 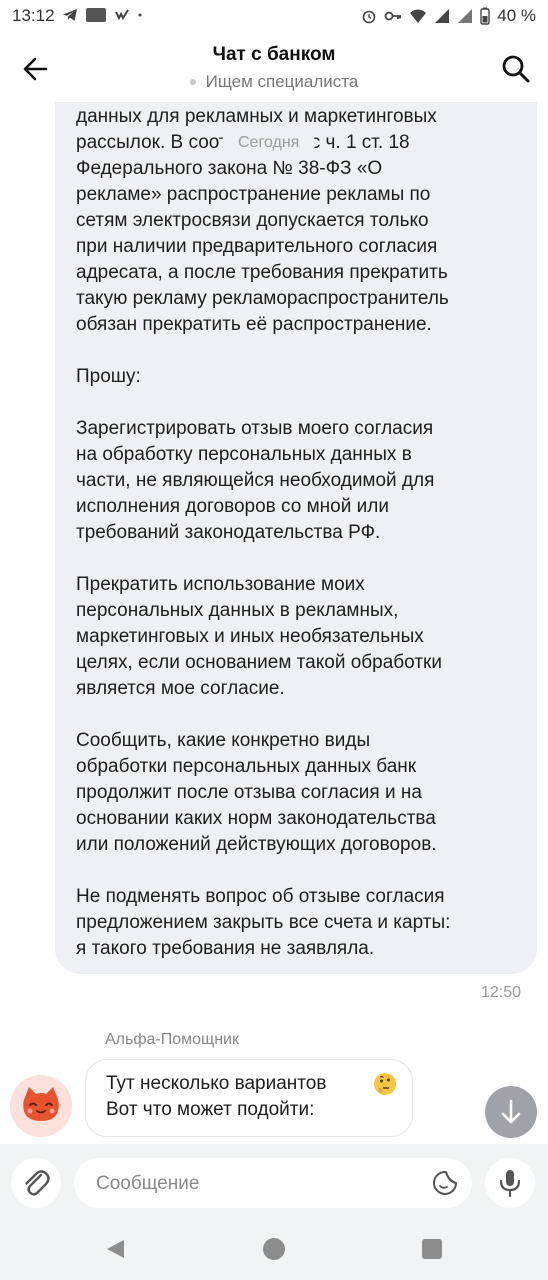 I want to click on message-composer, so click(x=274, y=1180).